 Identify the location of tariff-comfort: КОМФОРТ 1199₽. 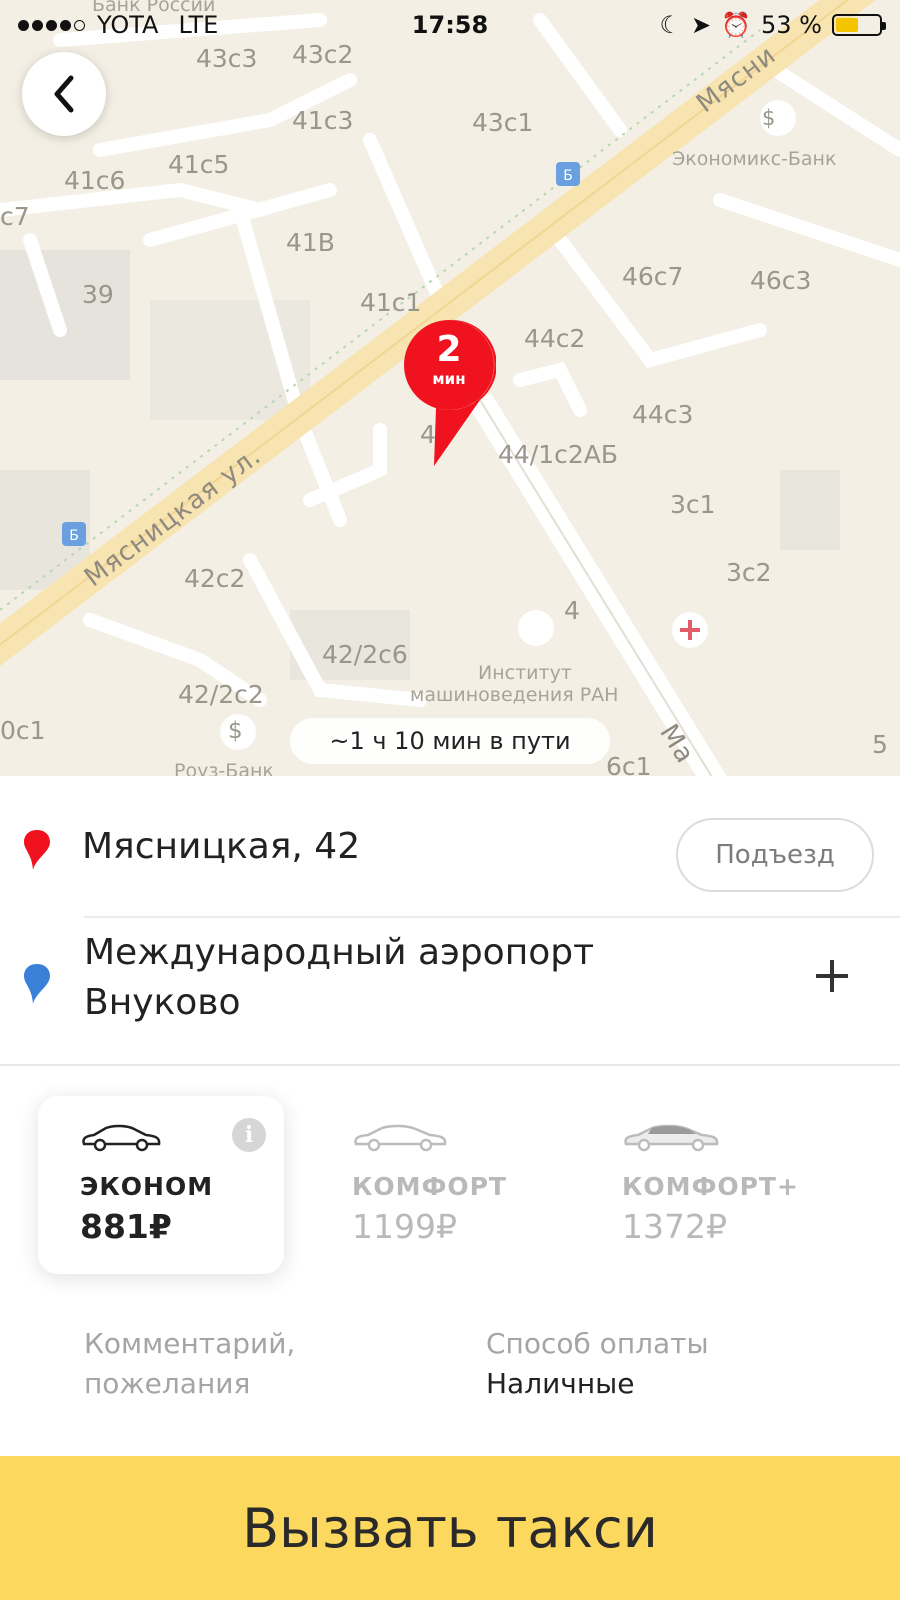
(433, 1185).